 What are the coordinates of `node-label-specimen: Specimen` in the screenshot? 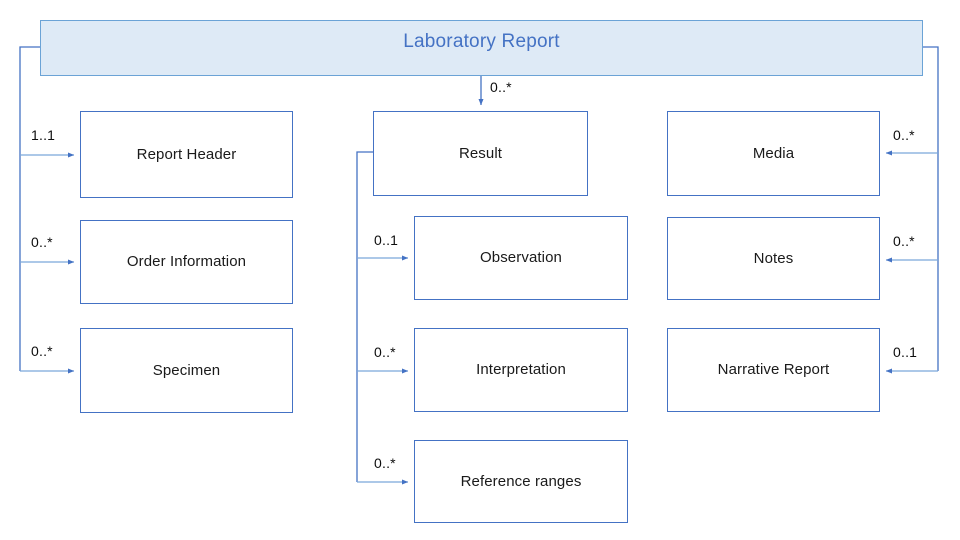 It's located at (186, 370).